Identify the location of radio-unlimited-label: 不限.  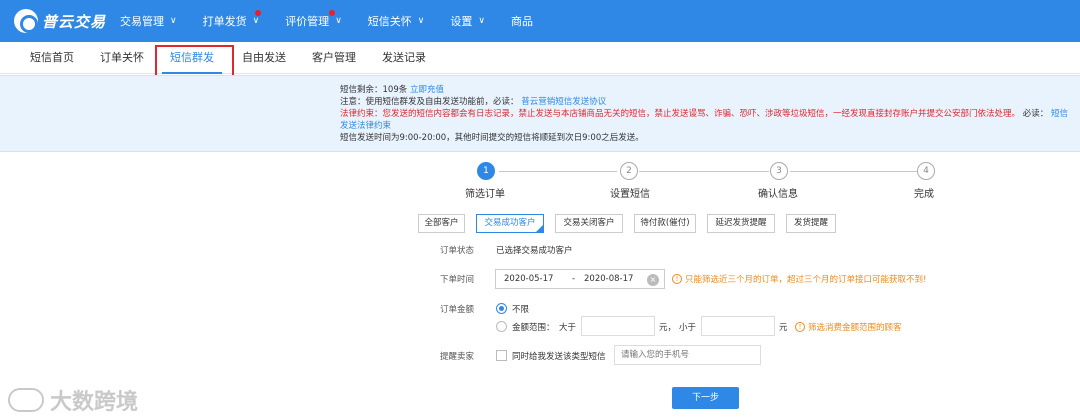
(521, 310).